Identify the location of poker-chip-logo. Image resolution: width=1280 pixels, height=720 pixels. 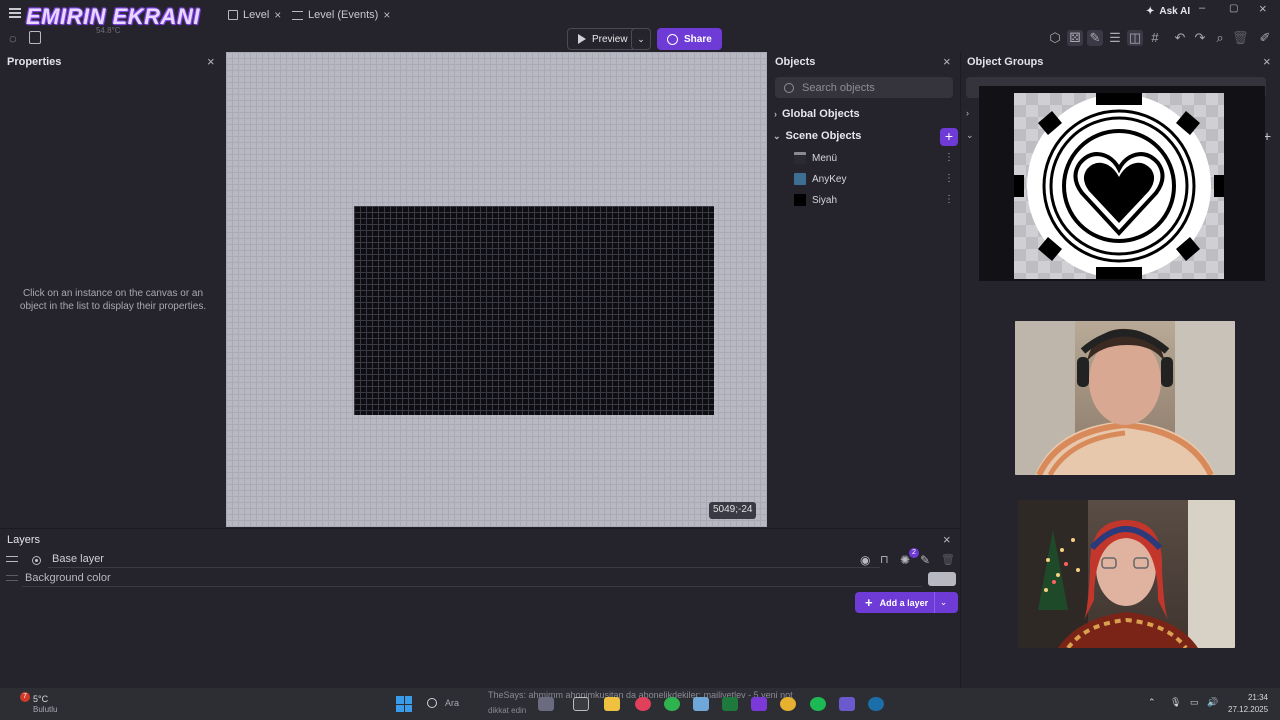
(1119, 186).